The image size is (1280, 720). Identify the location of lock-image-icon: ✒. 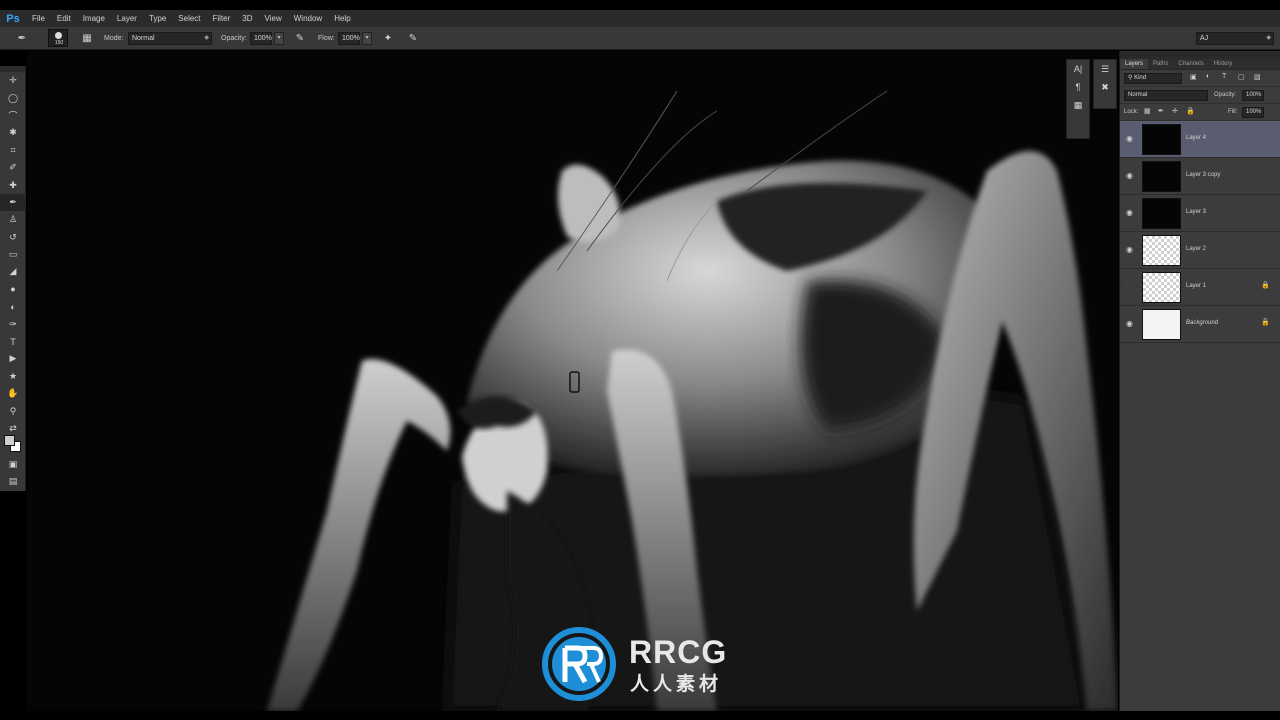
(1161, 111).